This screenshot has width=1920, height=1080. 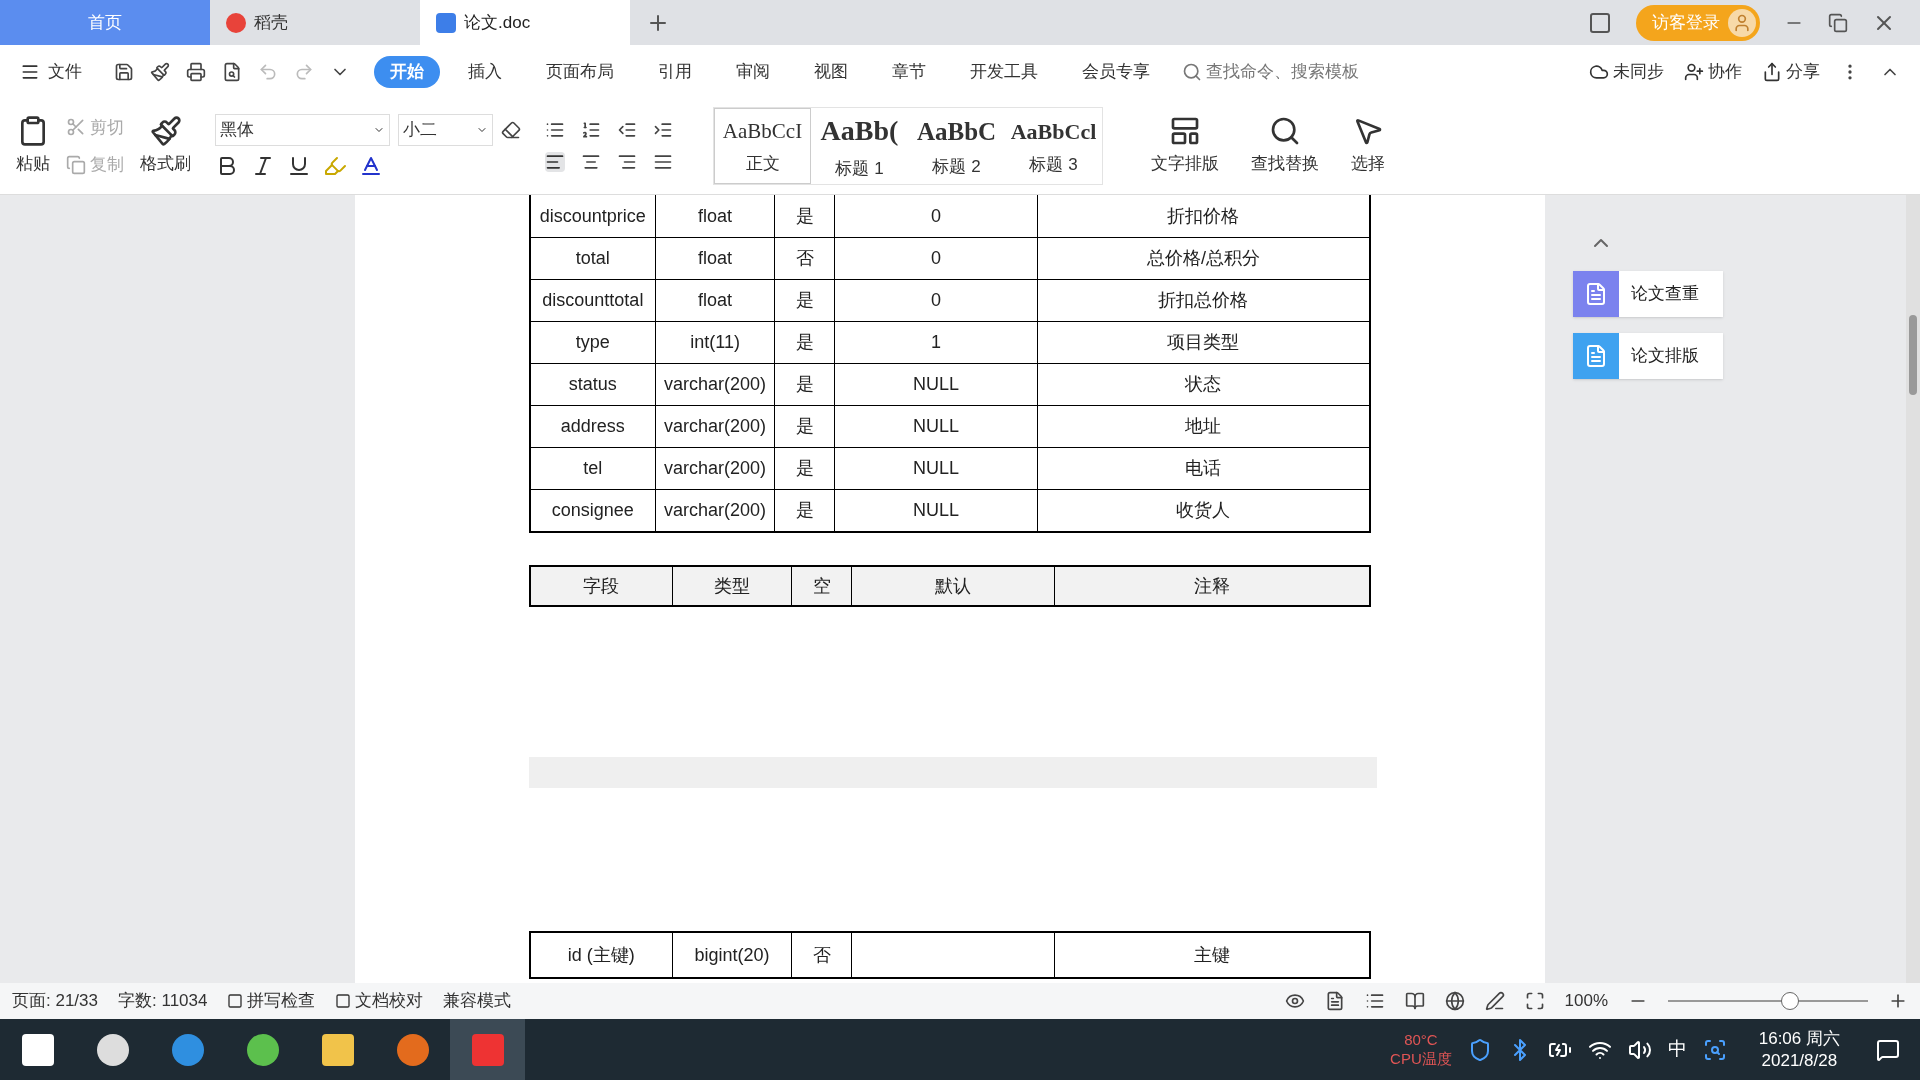 I want to click on window-layout-icon, so click(x=1600, y=22).